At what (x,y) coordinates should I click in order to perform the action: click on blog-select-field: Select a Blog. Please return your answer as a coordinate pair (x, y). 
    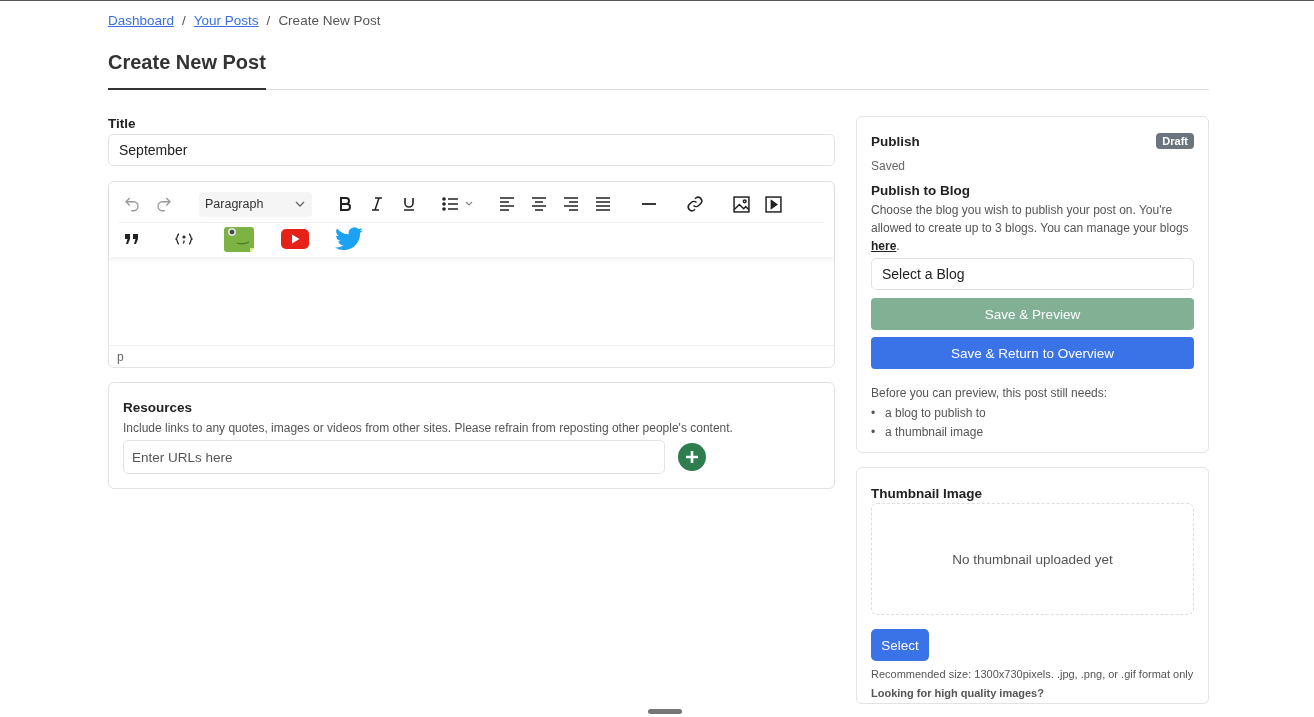
    Looking at the image, I should click on (1032, 274).